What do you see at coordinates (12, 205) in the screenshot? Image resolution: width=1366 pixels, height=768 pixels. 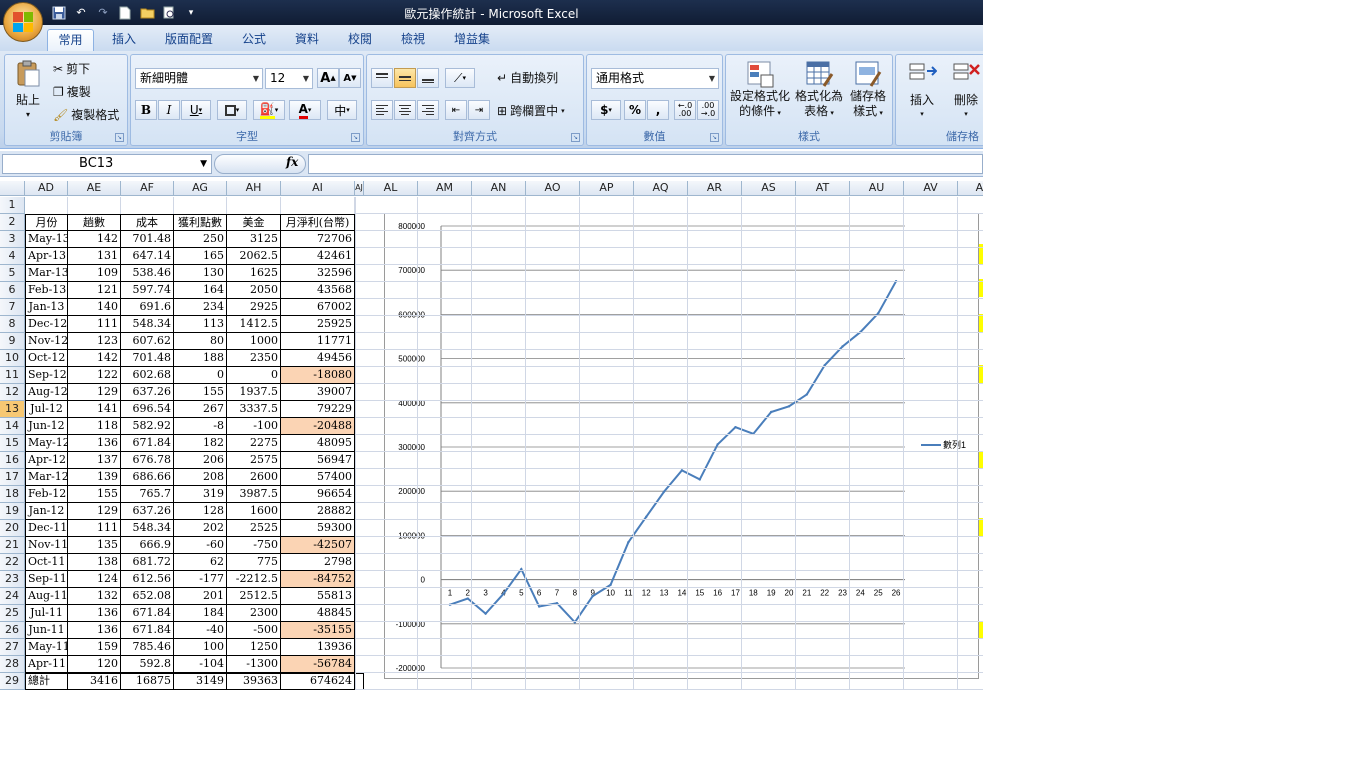 I see `row-header: 1` at bounding box center [12, 205].